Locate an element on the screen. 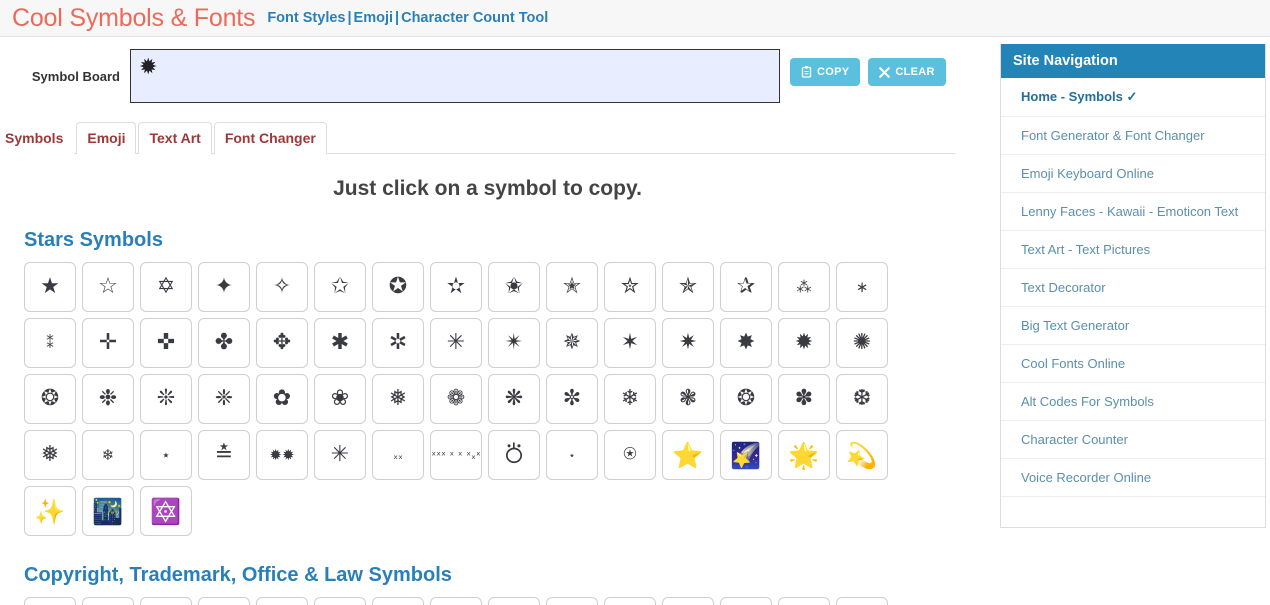 The image size is (1270, 605). symbol-cell: ✺ is located at coordinates (862, 343).